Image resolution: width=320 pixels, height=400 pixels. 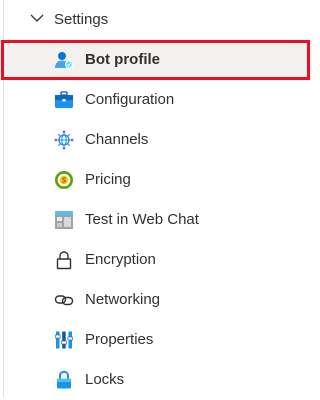 What do you see at coordinates (122, 59) in the screenshot?
I see `nav-item-label: Bot profile` at bounding box center [122, 59].